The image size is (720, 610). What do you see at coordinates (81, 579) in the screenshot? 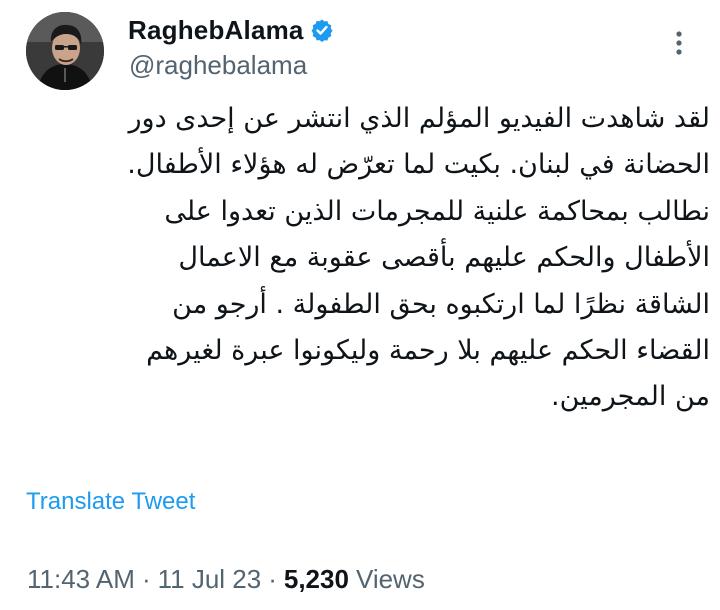
I see `tweet-time: 11:43 AM` at bounding box center [81, 579].